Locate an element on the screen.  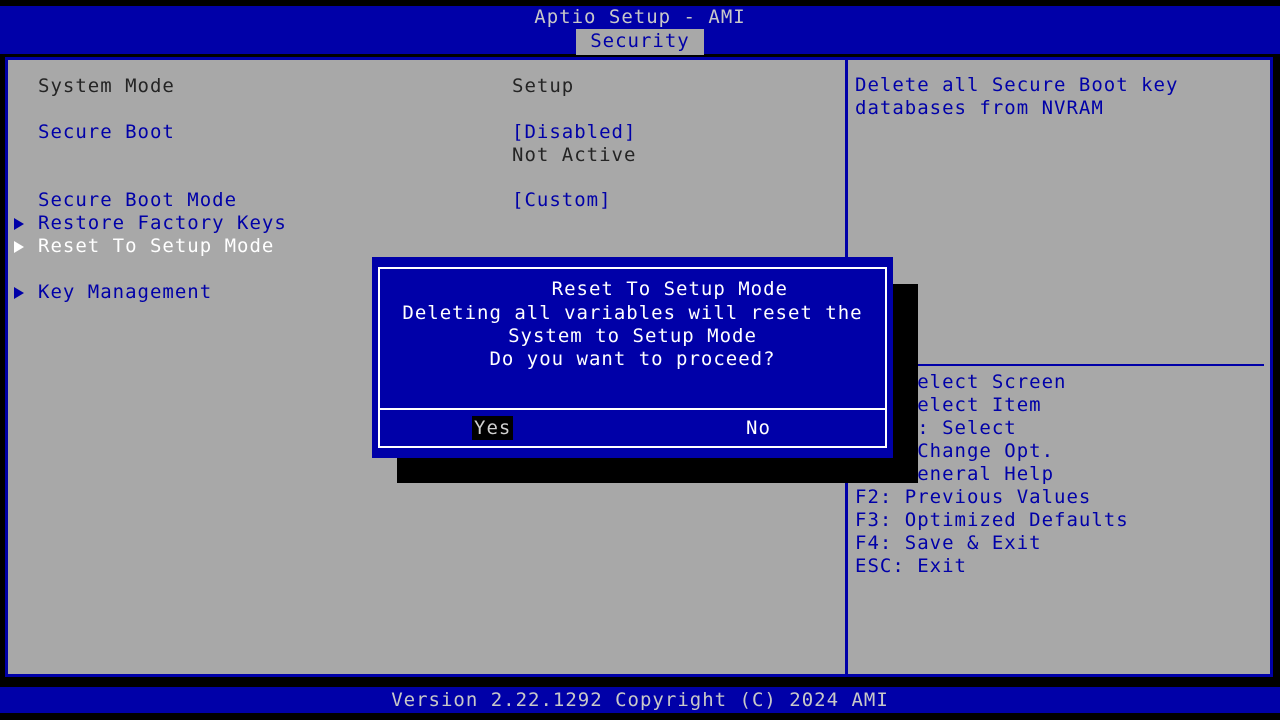
setting-label: Reset To Setup Mode is located at coordinates (156, 246).